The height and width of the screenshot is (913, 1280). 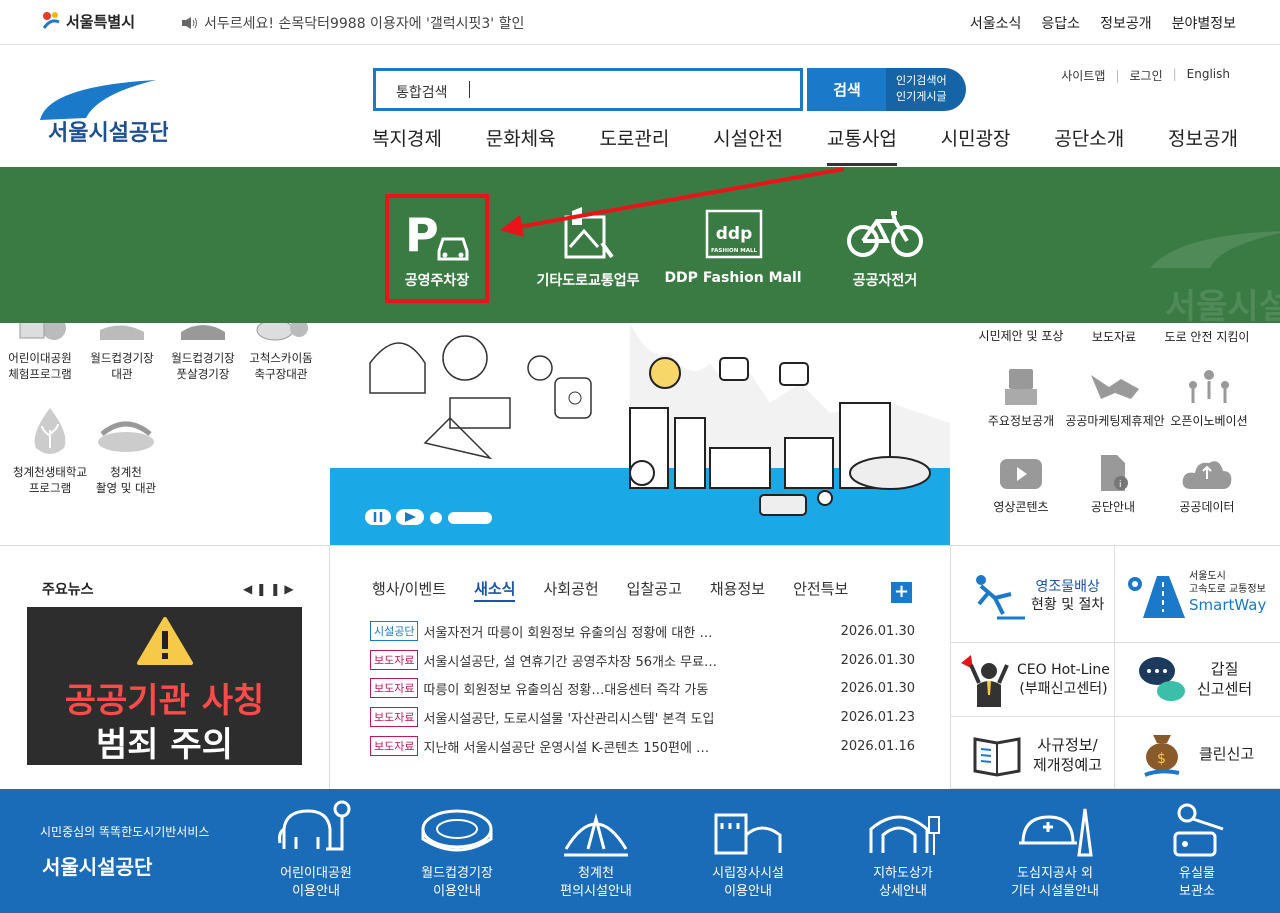 What do you see at coordinates (1055, 845) in the screenshot?
I see `footer-construction: 도심지공사 외 기타 시설물안내` at bounding box center [1055, 845].